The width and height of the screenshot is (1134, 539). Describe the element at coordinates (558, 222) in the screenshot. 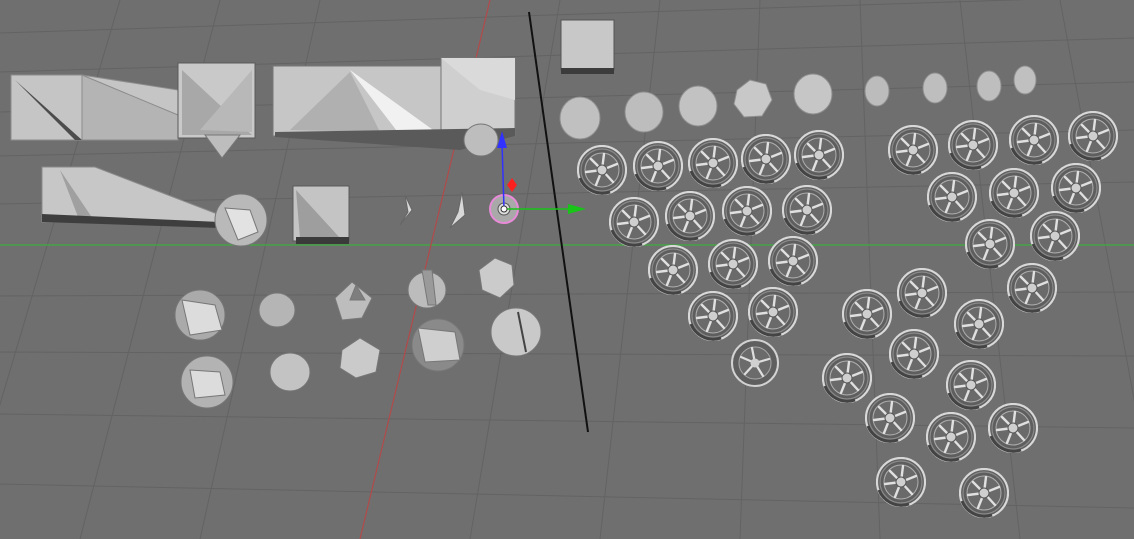

I see `divider-line` at that location.